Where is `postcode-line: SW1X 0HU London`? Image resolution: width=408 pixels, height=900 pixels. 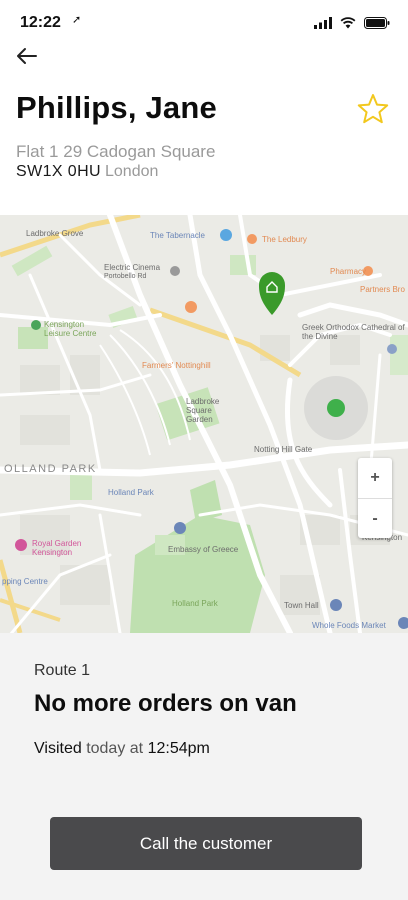
postcode-line: SW1X 0HU London is located at coordinates (87, 172).